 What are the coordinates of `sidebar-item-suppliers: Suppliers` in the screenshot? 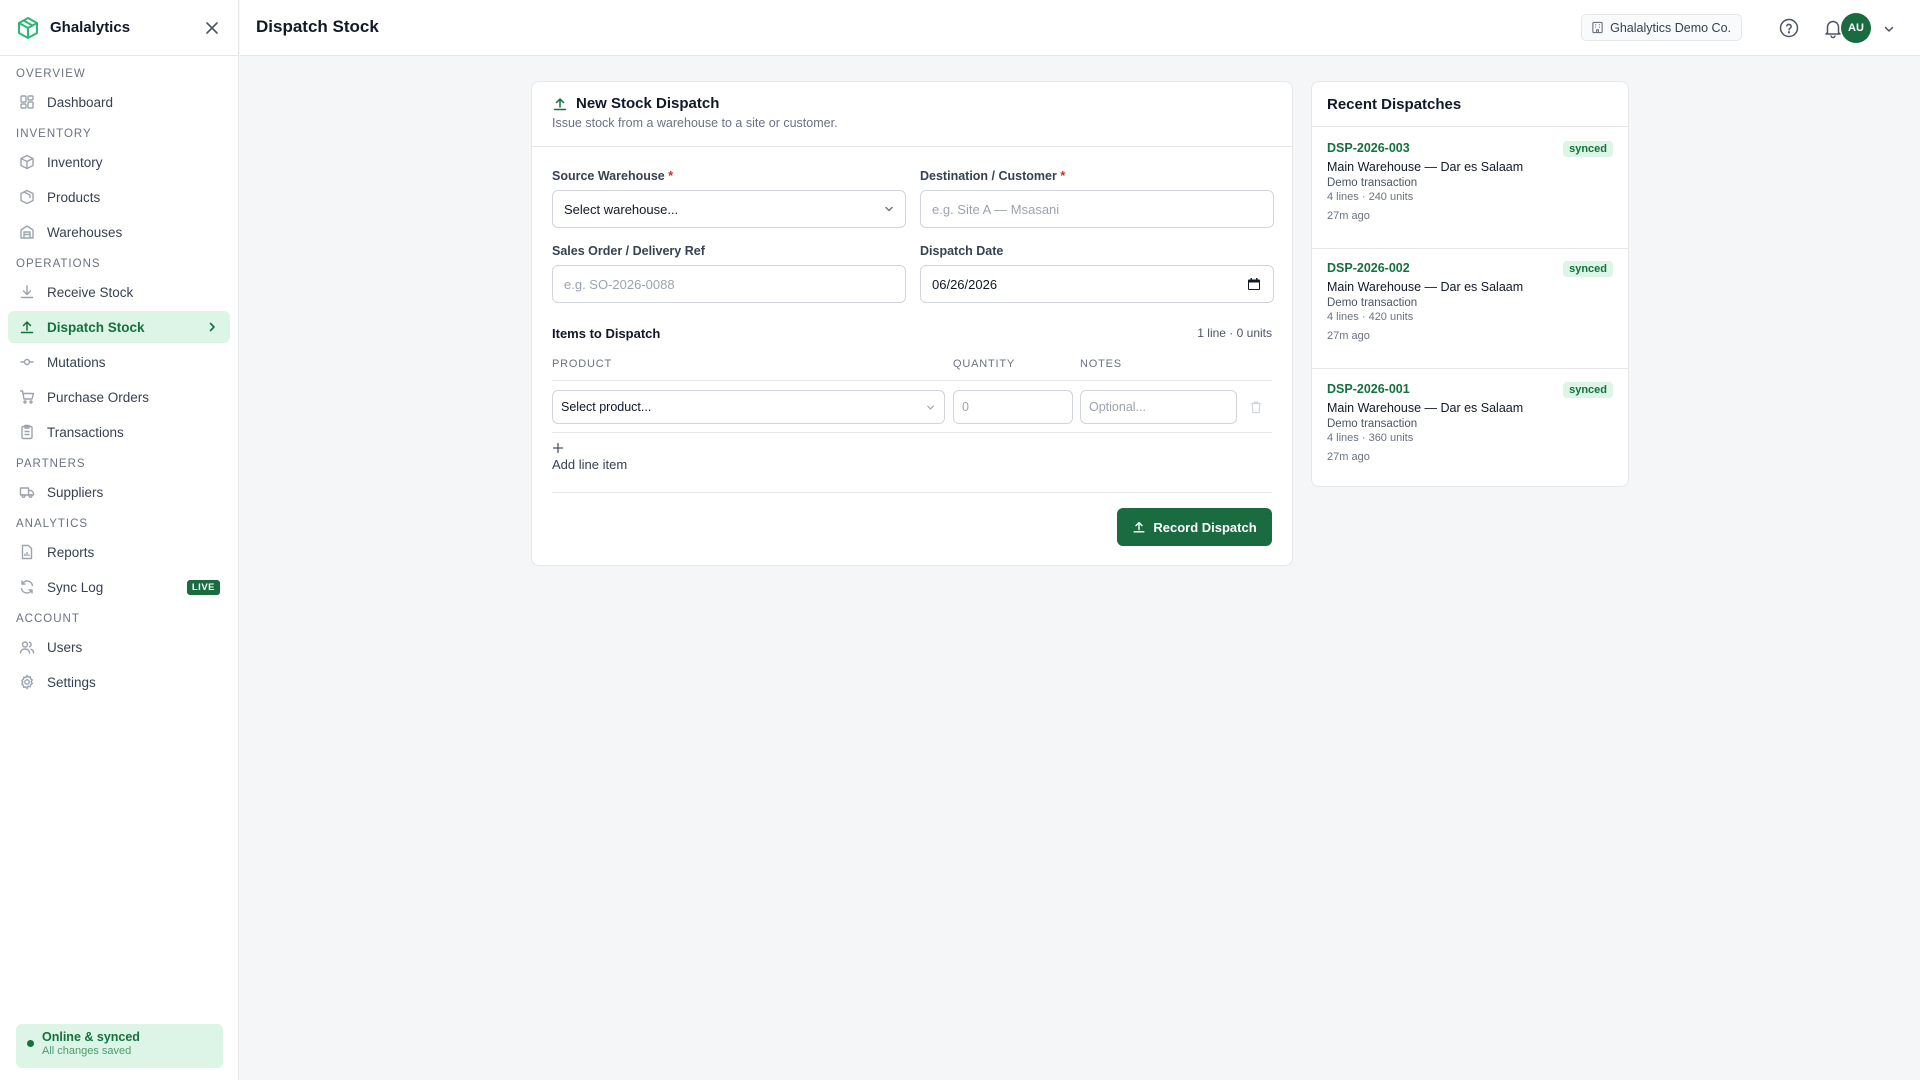 It's located at (119, 492).